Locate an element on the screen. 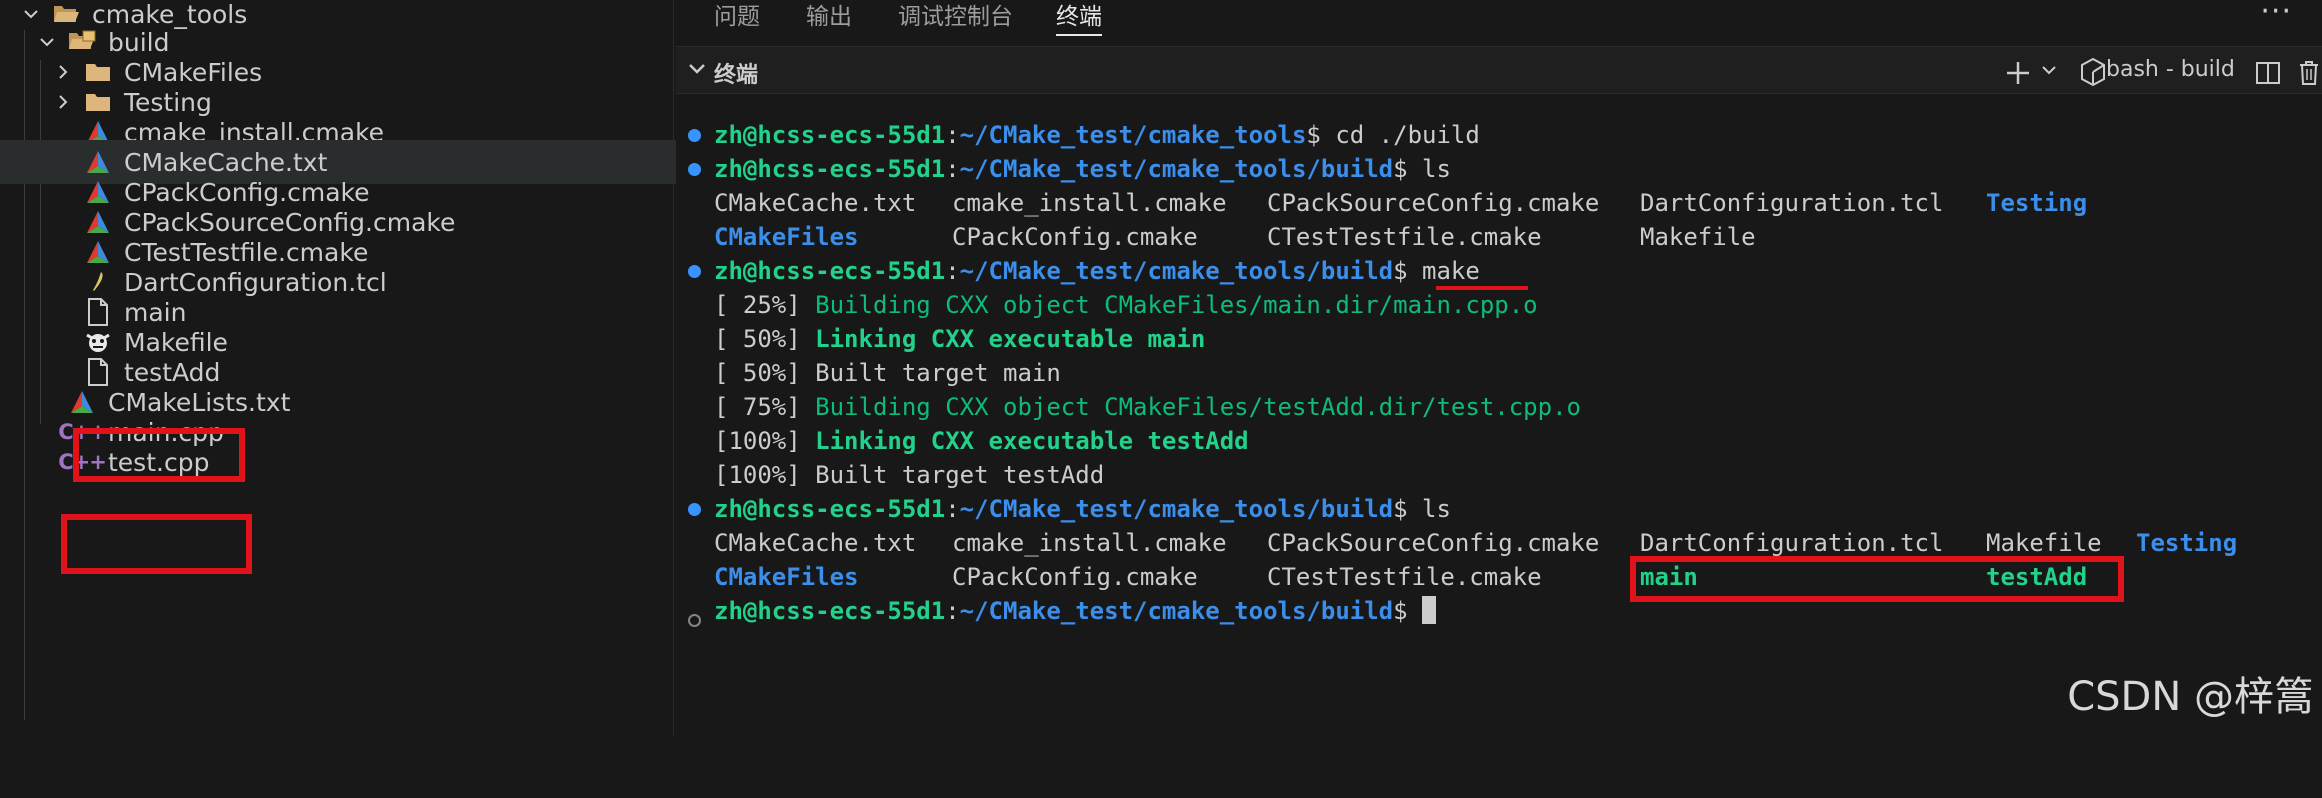 This screenshot has height=798, width=2322. tab-problems: 问题 is located at coordinates (737, 17).